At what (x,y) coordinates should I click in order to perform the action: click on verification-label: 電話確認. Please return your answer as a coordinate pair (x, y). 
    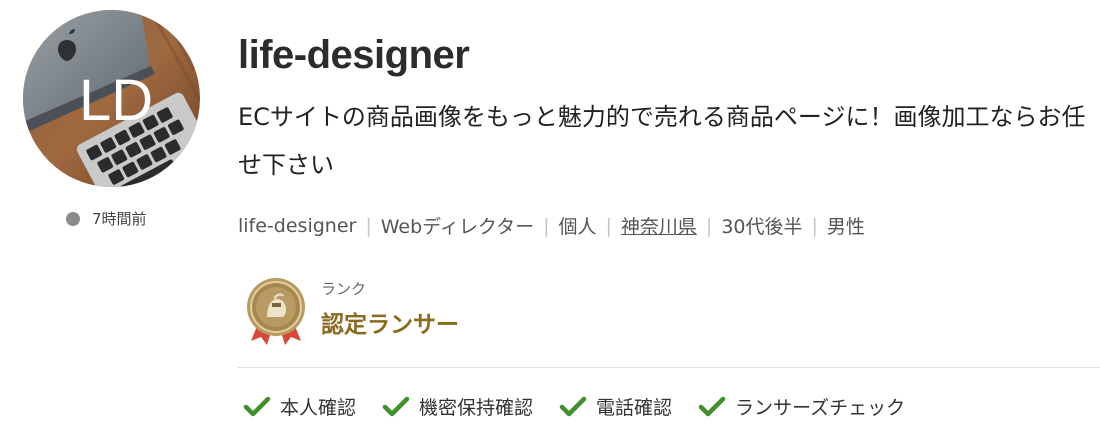
    Looking at the image, I should click on (634, 408).